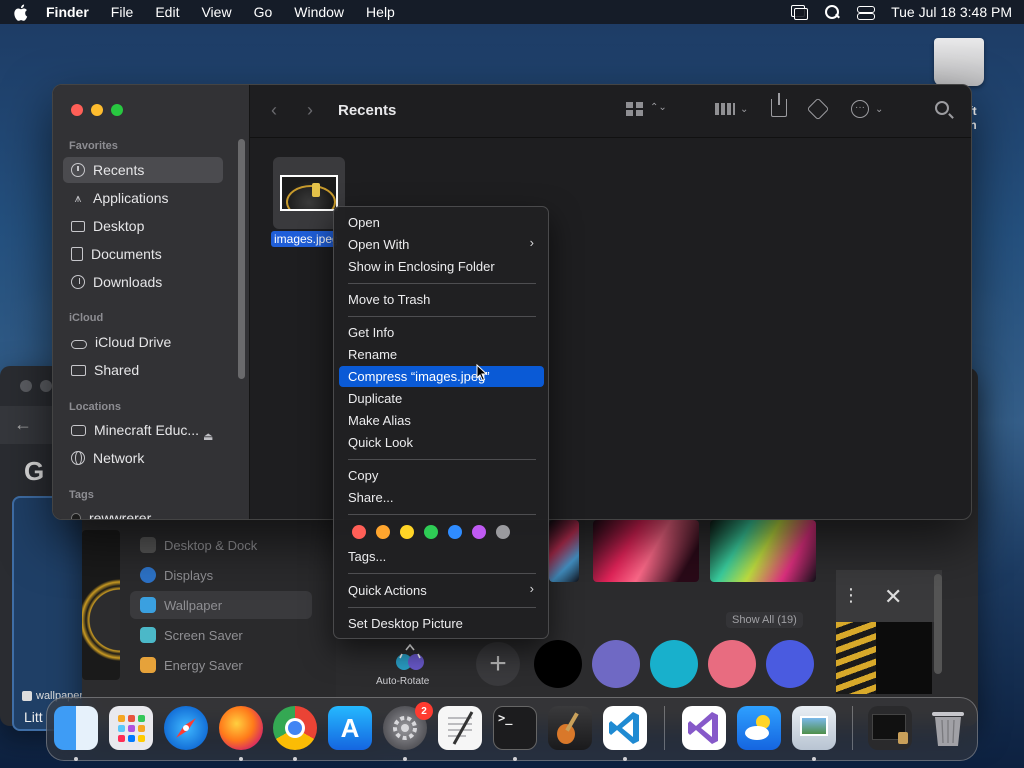 The width and height of the screenshot is (1024, 768). I want to click on more-actions-icon: ···, so click(860, 109).